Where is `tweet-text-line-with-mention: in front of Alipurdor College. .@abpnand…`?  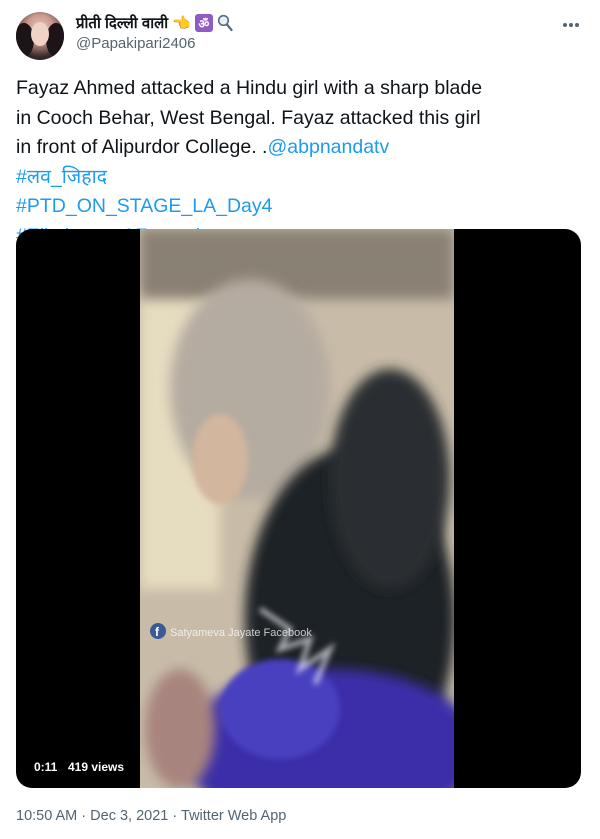 tweet-text-line-with-mention: in front of Alipurdor College. .@abpnand… is located at coordinates (301, 148).